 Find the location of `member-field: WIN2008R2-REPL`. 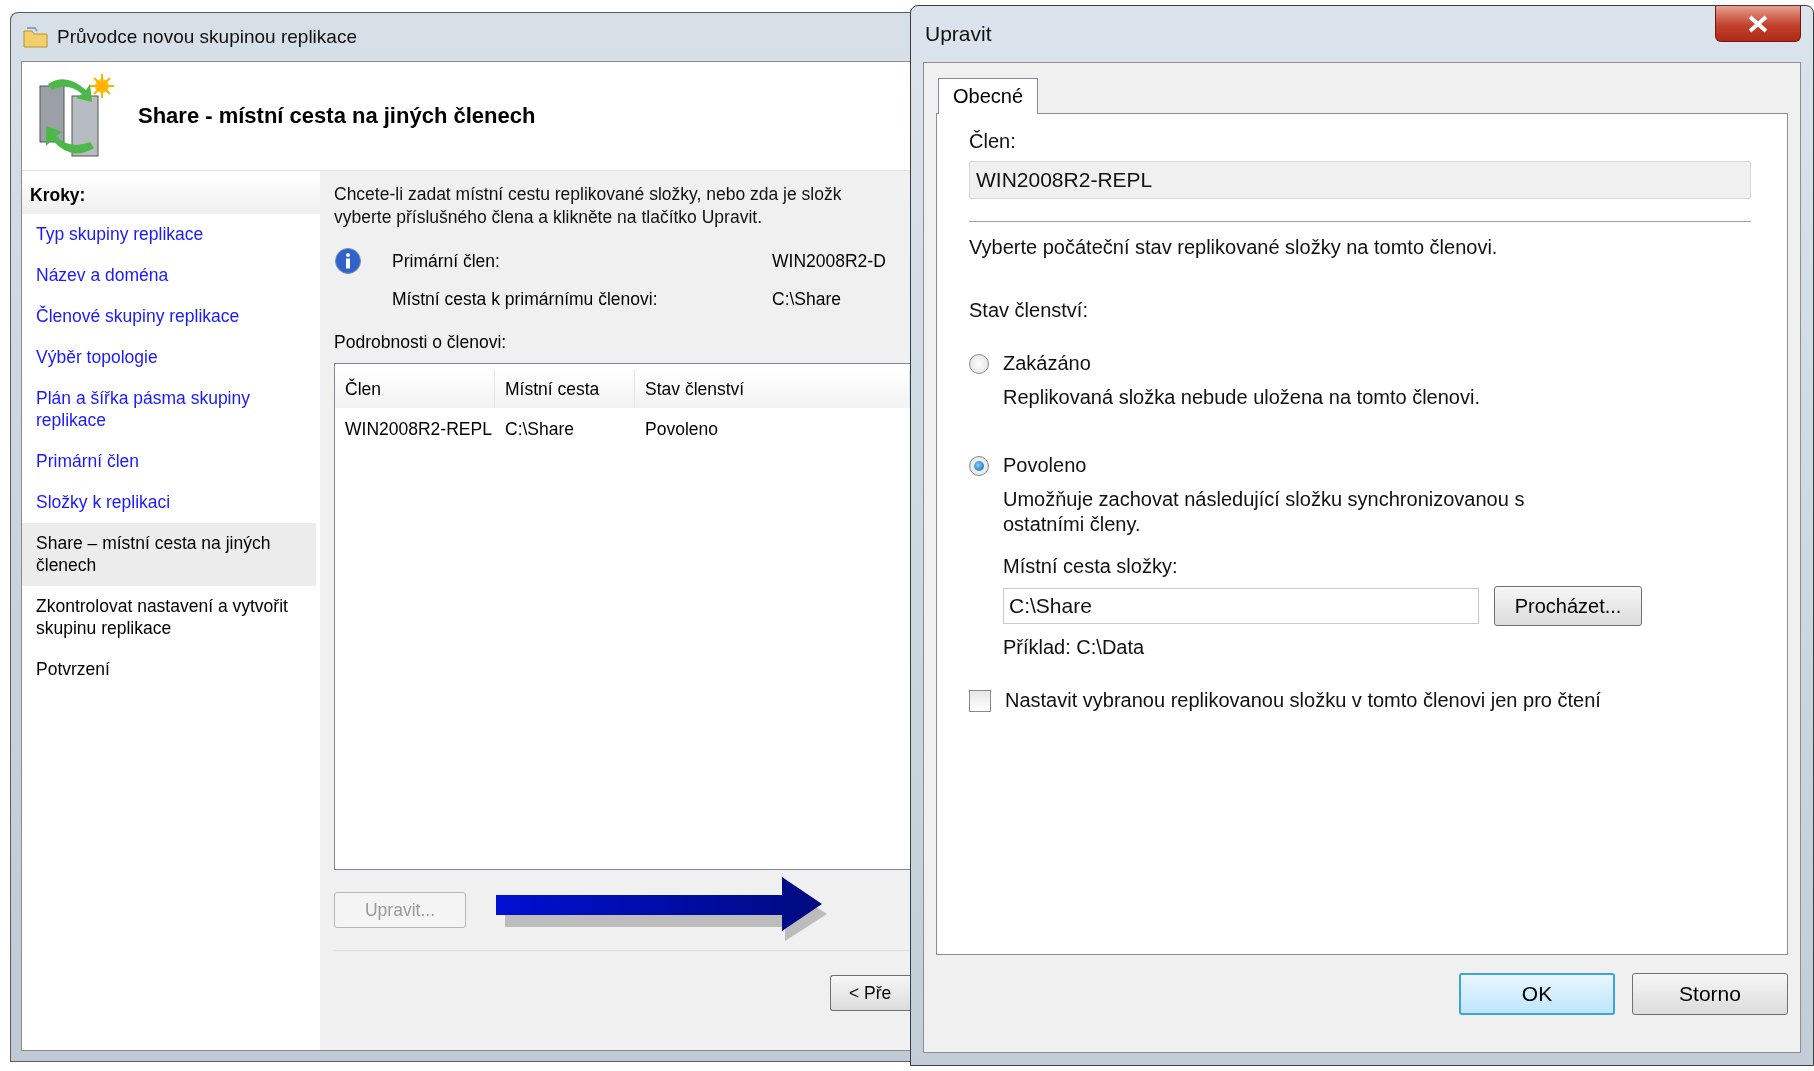

member-field: WIN2008R2-REPL is located at coordinates (1360, 180).